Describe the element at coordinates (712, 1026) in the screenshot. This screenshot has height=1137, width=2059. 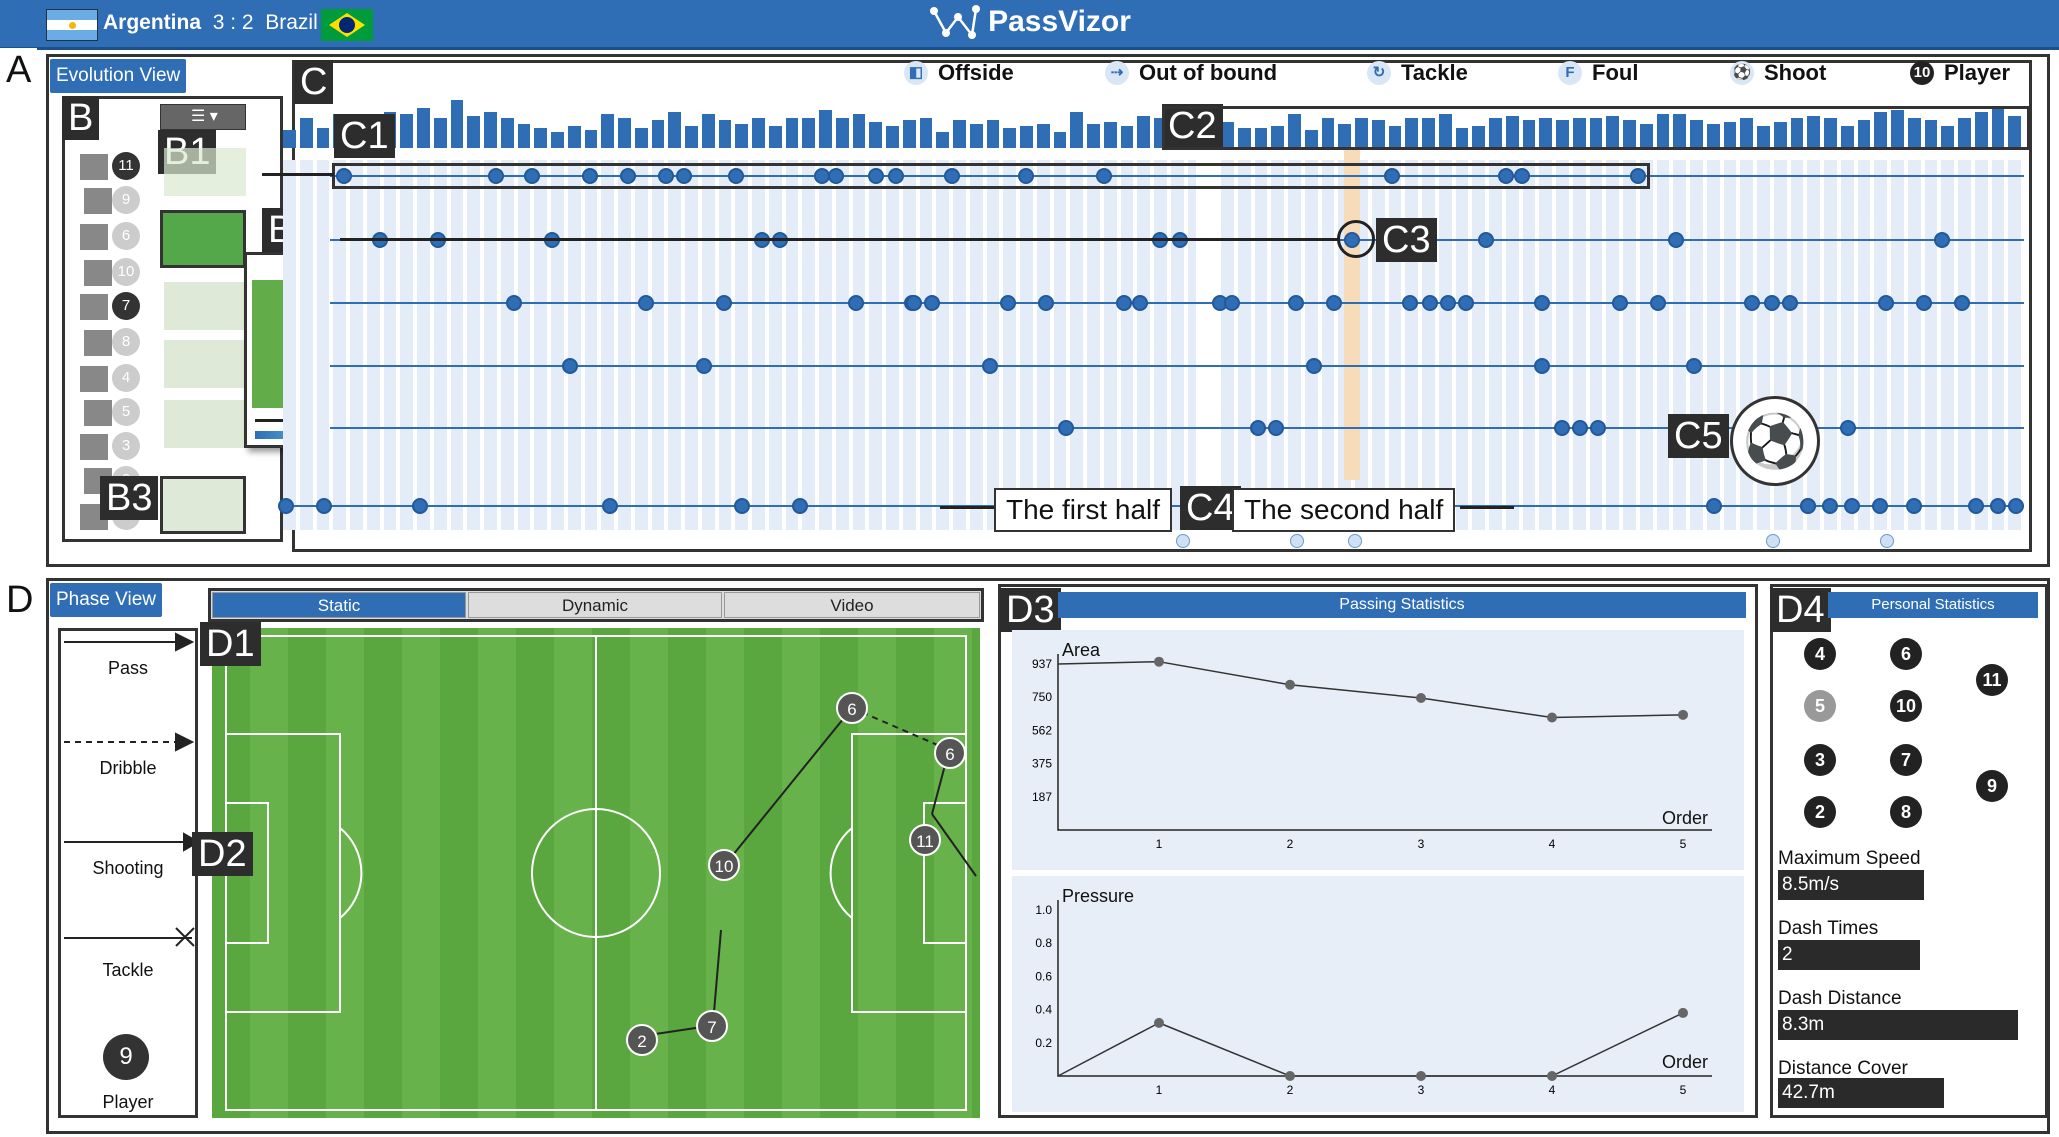
I see `pitch-player-7: 7` at that location.